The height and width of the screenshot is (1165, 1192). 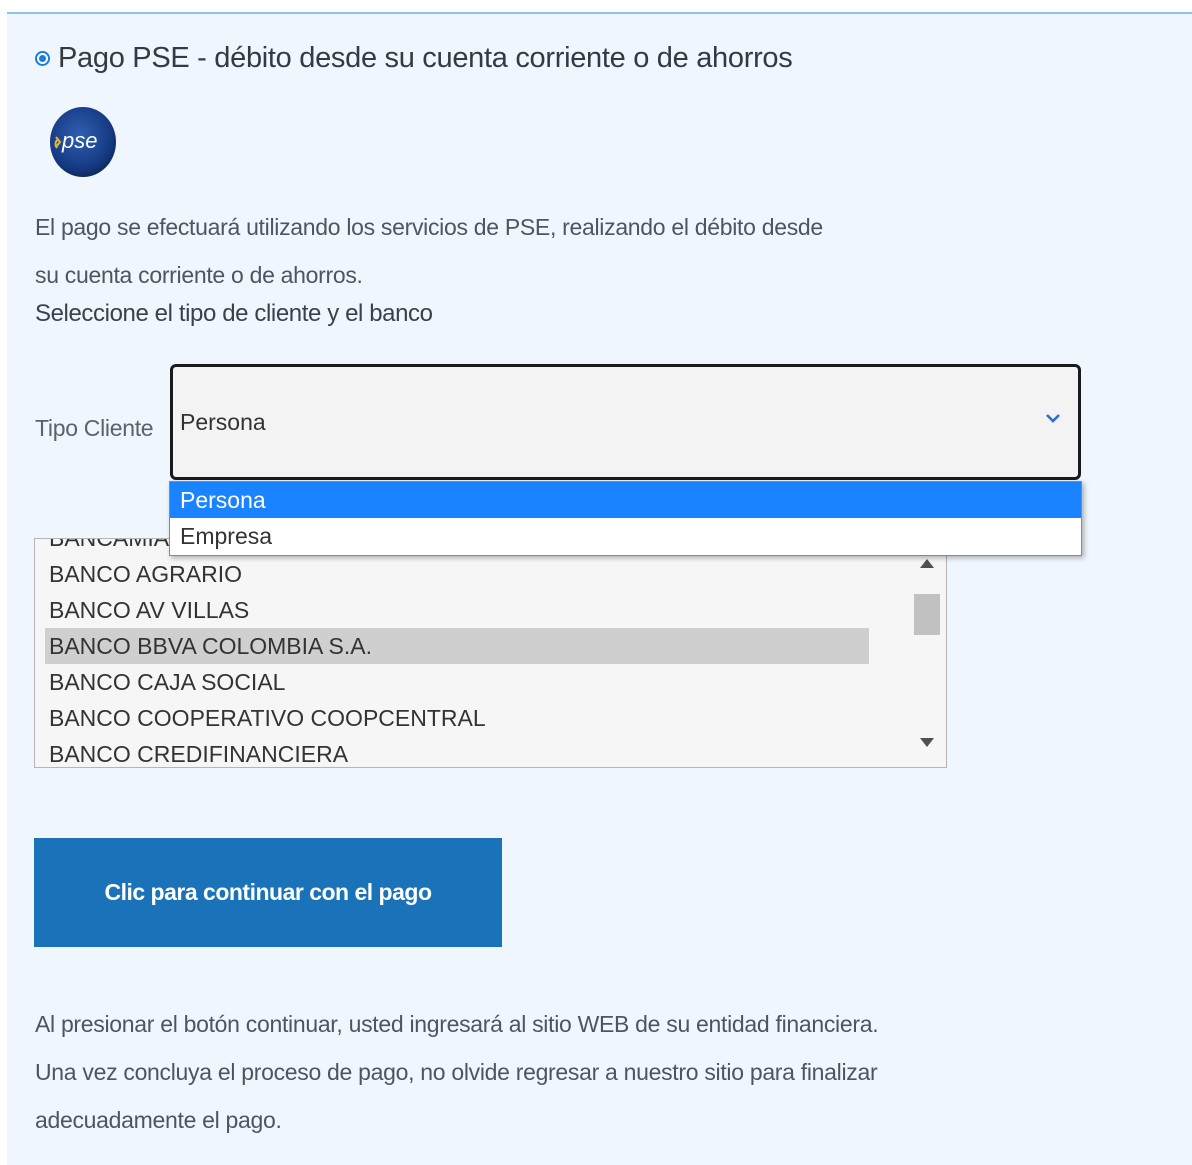 I want to click on tipo-cliente-dropdown: Persona Empresa, so click(x=625, y=518).